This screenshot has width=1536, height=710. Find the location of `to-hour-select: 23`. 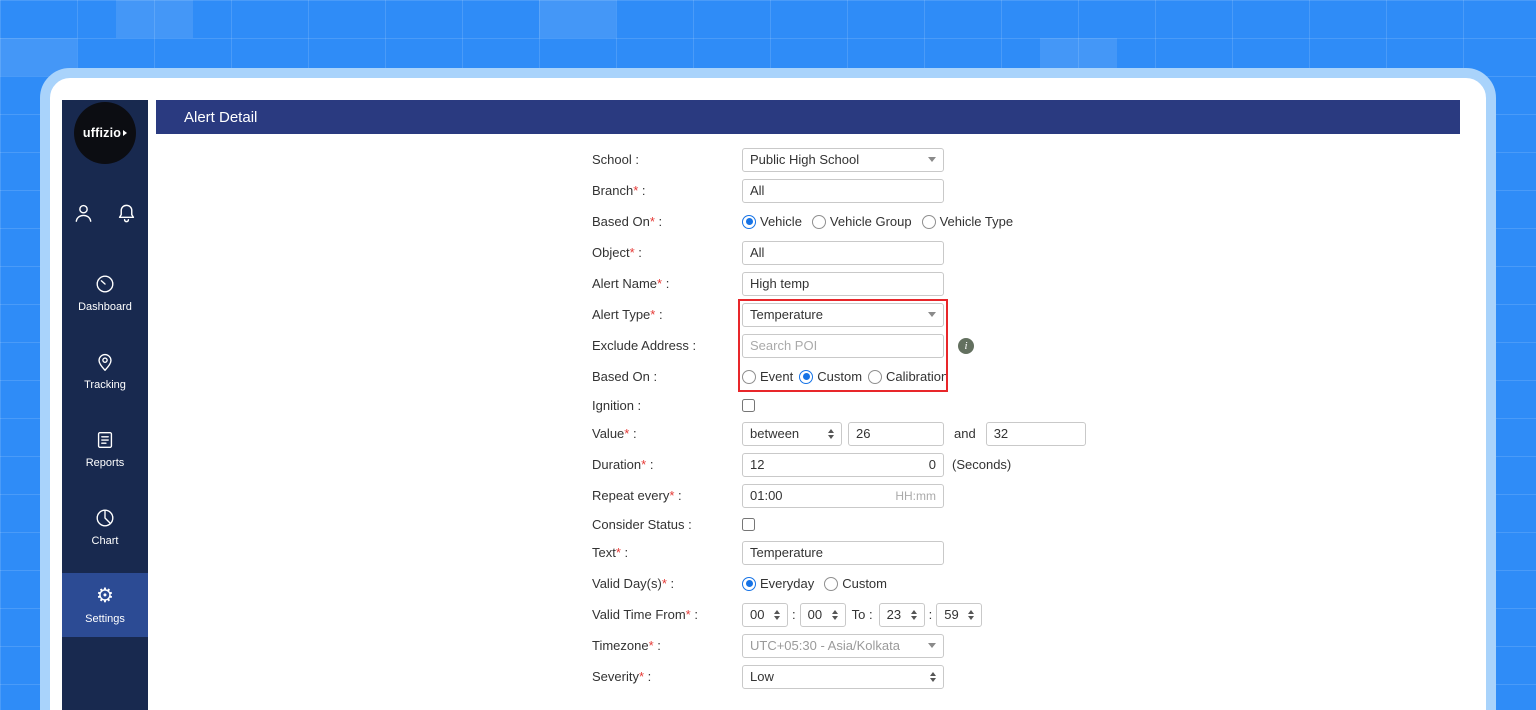

to-hour-select: 23 is located at coordinates (901, 614).